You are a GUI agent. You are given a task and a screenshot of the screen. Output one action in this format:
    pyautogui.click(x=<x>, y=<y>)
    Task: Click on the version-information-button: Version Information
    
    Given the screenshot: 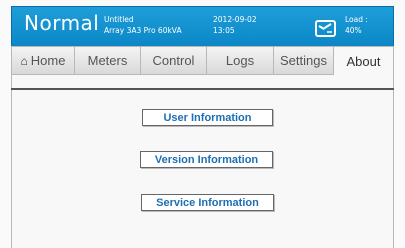 What is the action you would take?
    pyautogui.click(x=206, y=159)
    